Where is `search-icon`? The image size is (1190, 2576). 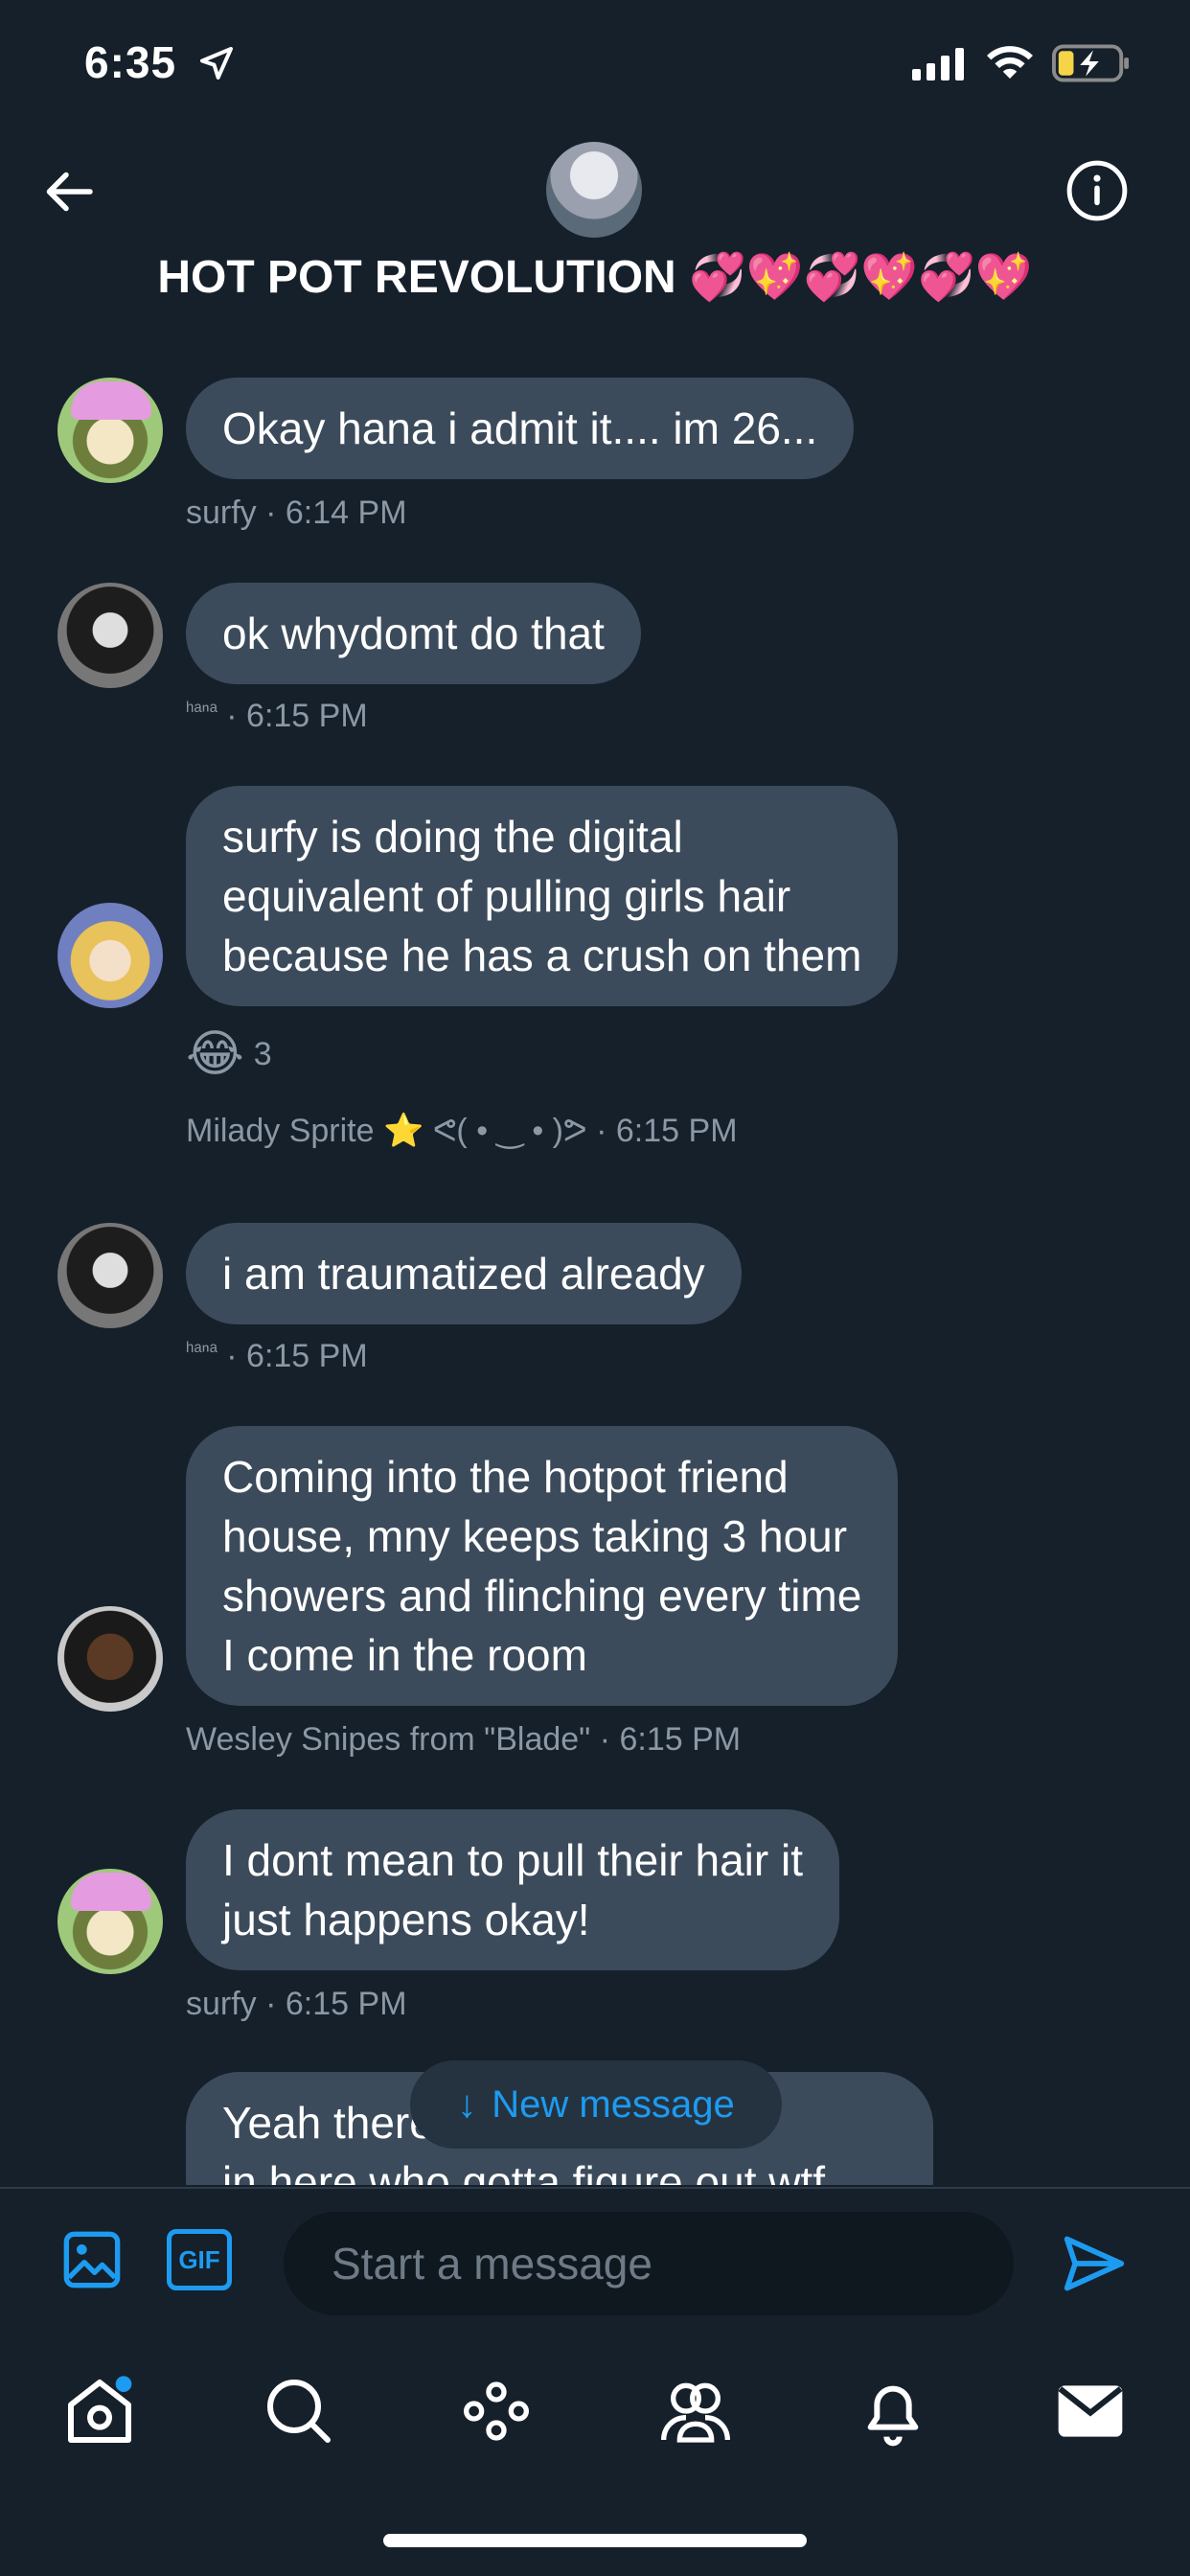
search-icon is located at coordinates (299, 2411).